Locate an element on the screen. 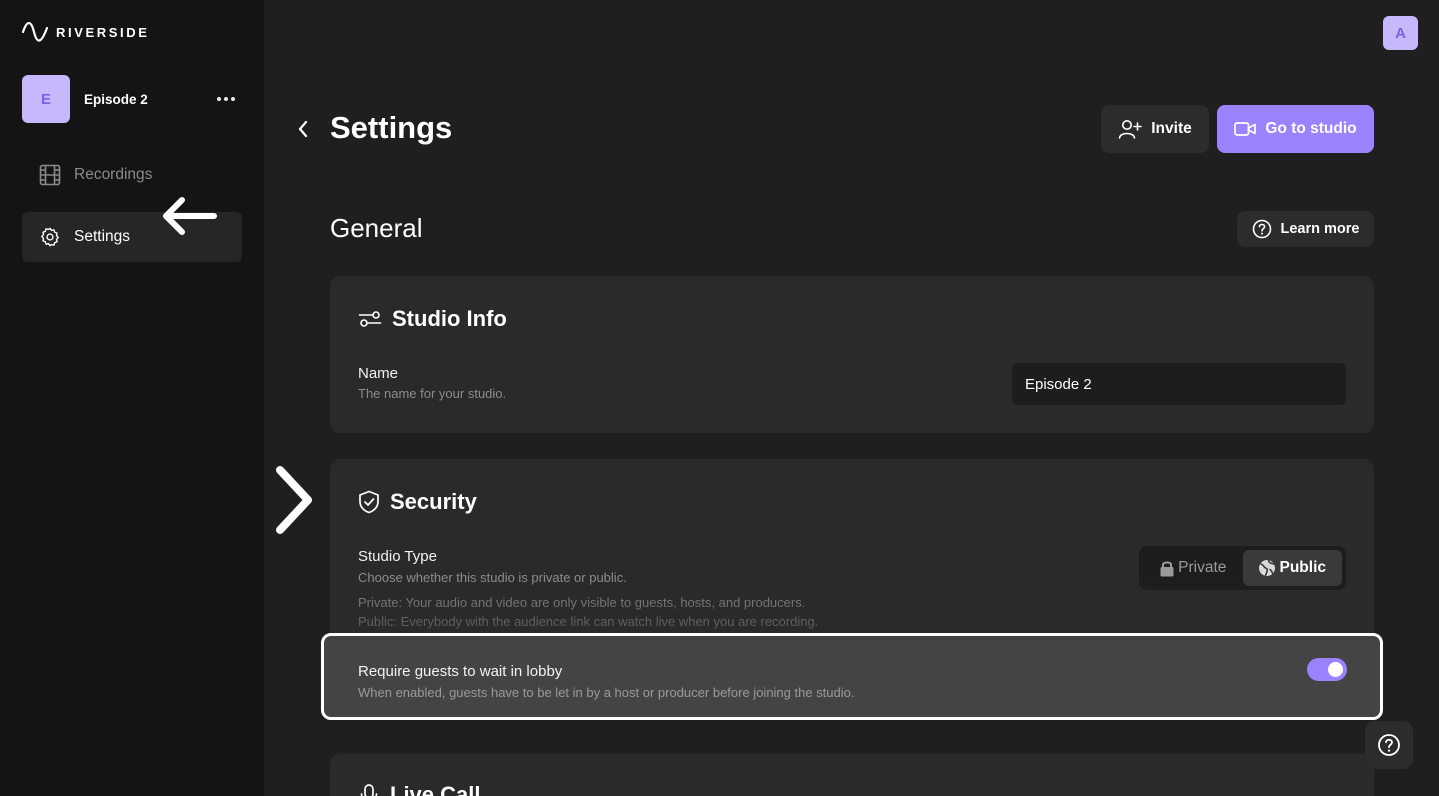 This screenshot has width=1439, height=796. riverside-logo: RIVERSIDE is located at coordinates (85, 32).